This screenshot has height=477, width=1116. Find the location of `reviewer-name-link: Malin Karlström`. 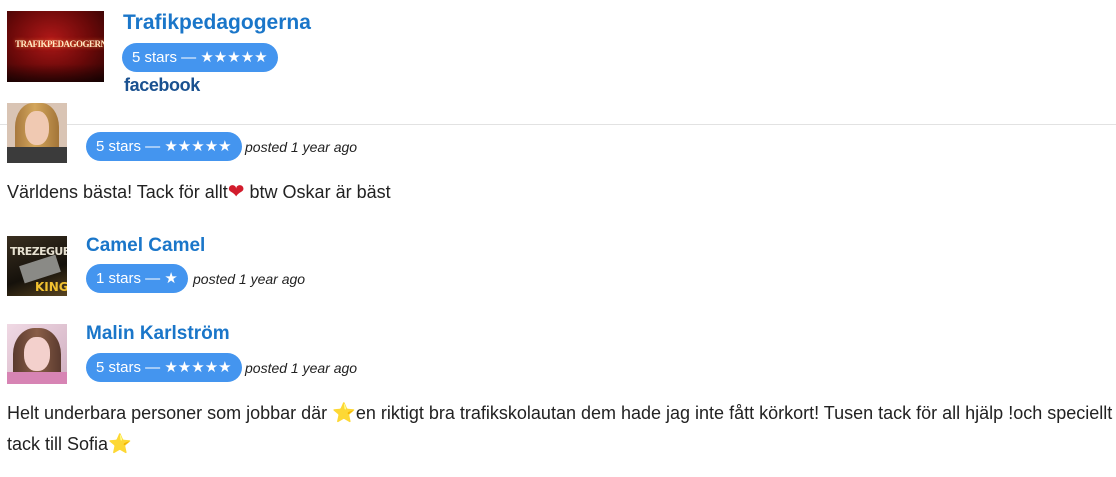

reviewer-name-link: Malin Karlström is located at coordinates (158, 334).